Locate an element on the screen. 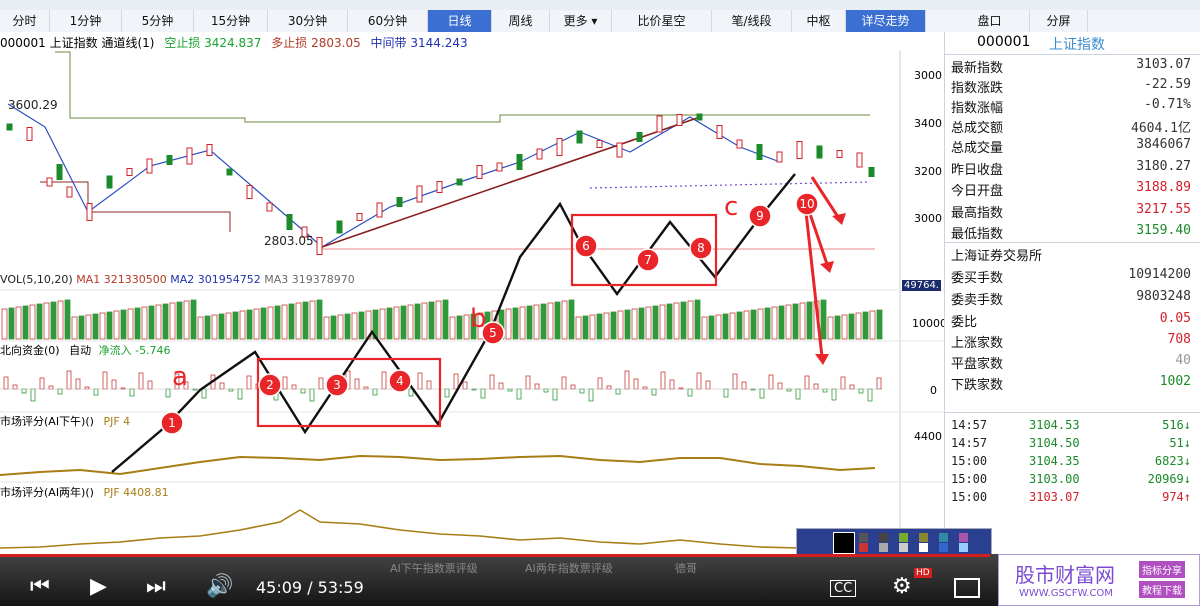 This screenshot has width=1200, height=606. play-icon: ▶ is located at coordinates (98, 586).